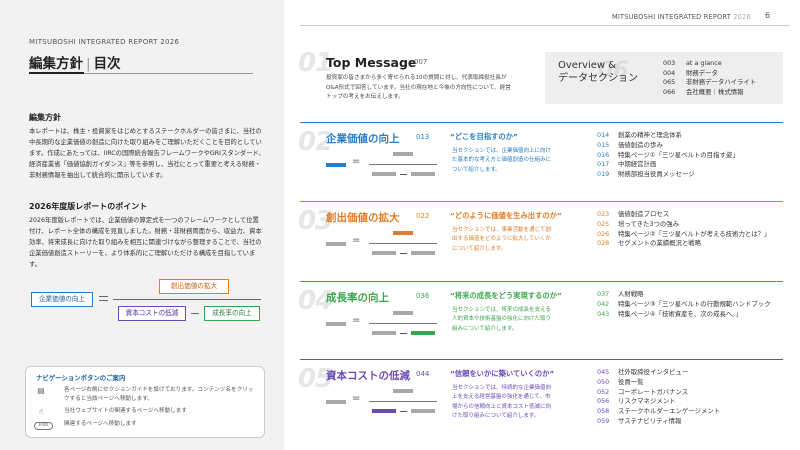  Describe the element at coordinates (709, 74) in the screenshot. I see `overview-item: 004 財務データ` at that location.